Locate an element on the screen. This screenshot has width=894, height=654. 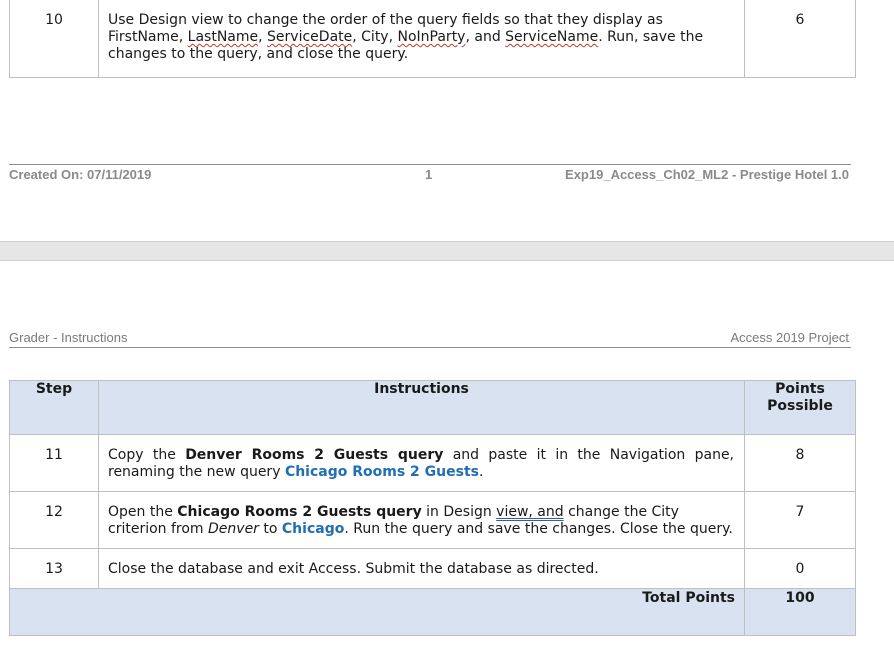
points-value: 8 is located at coordinates (800, 463).